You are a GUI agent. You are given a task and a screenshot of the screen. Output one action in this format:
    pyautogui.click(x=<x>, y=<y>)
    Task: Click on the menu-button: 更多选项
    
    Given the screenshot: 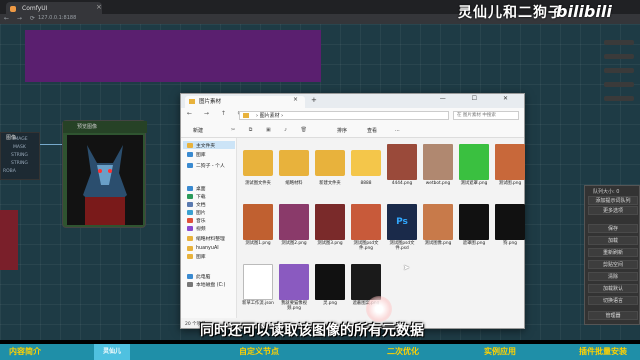 What is the action you would take?
    pyautogui.click(x=613, y=210)
    